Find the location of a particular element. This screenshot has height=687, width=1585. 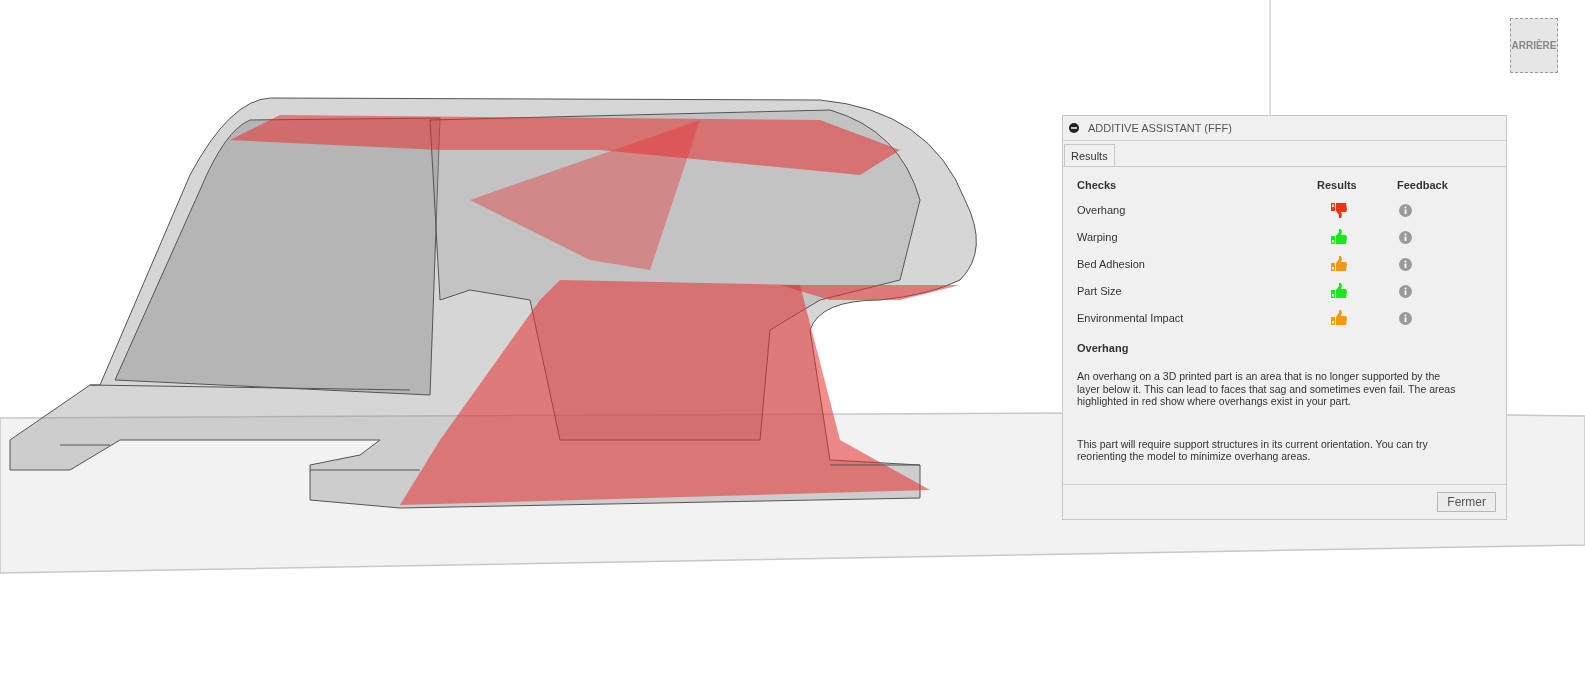

check-name: Overhang is located at coordinates (1102, 210).